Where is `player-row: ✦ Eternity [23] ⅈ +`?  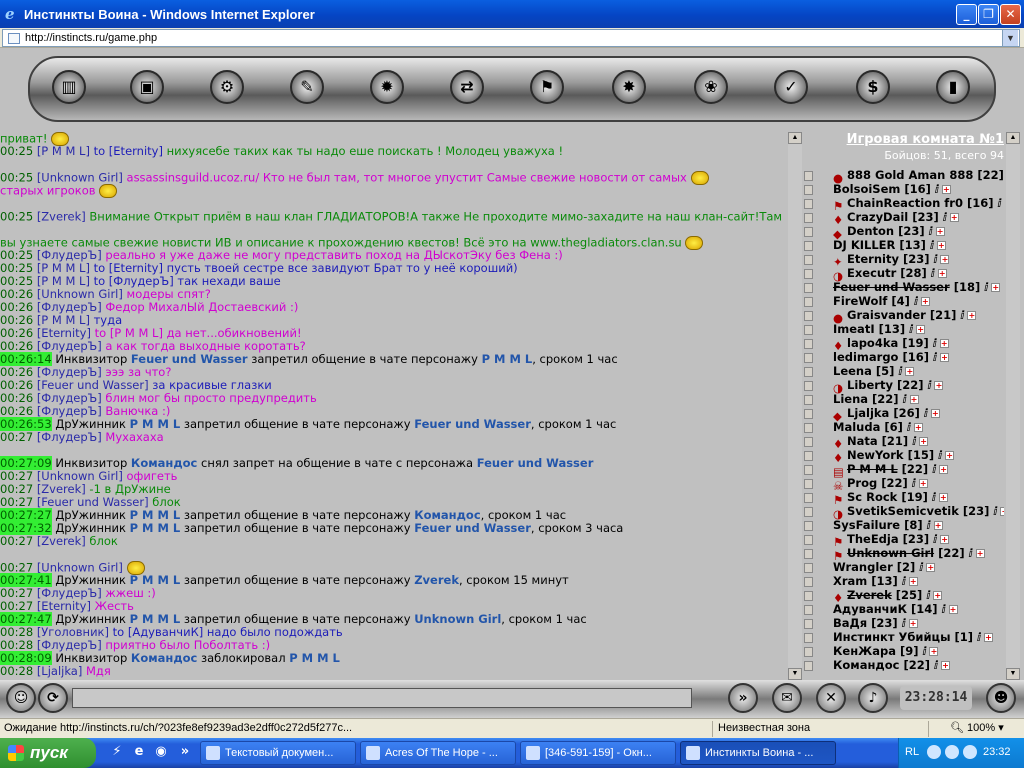 player-row: ✦ Eternity [23] ⅈ + is located at coordinates (877, 260).